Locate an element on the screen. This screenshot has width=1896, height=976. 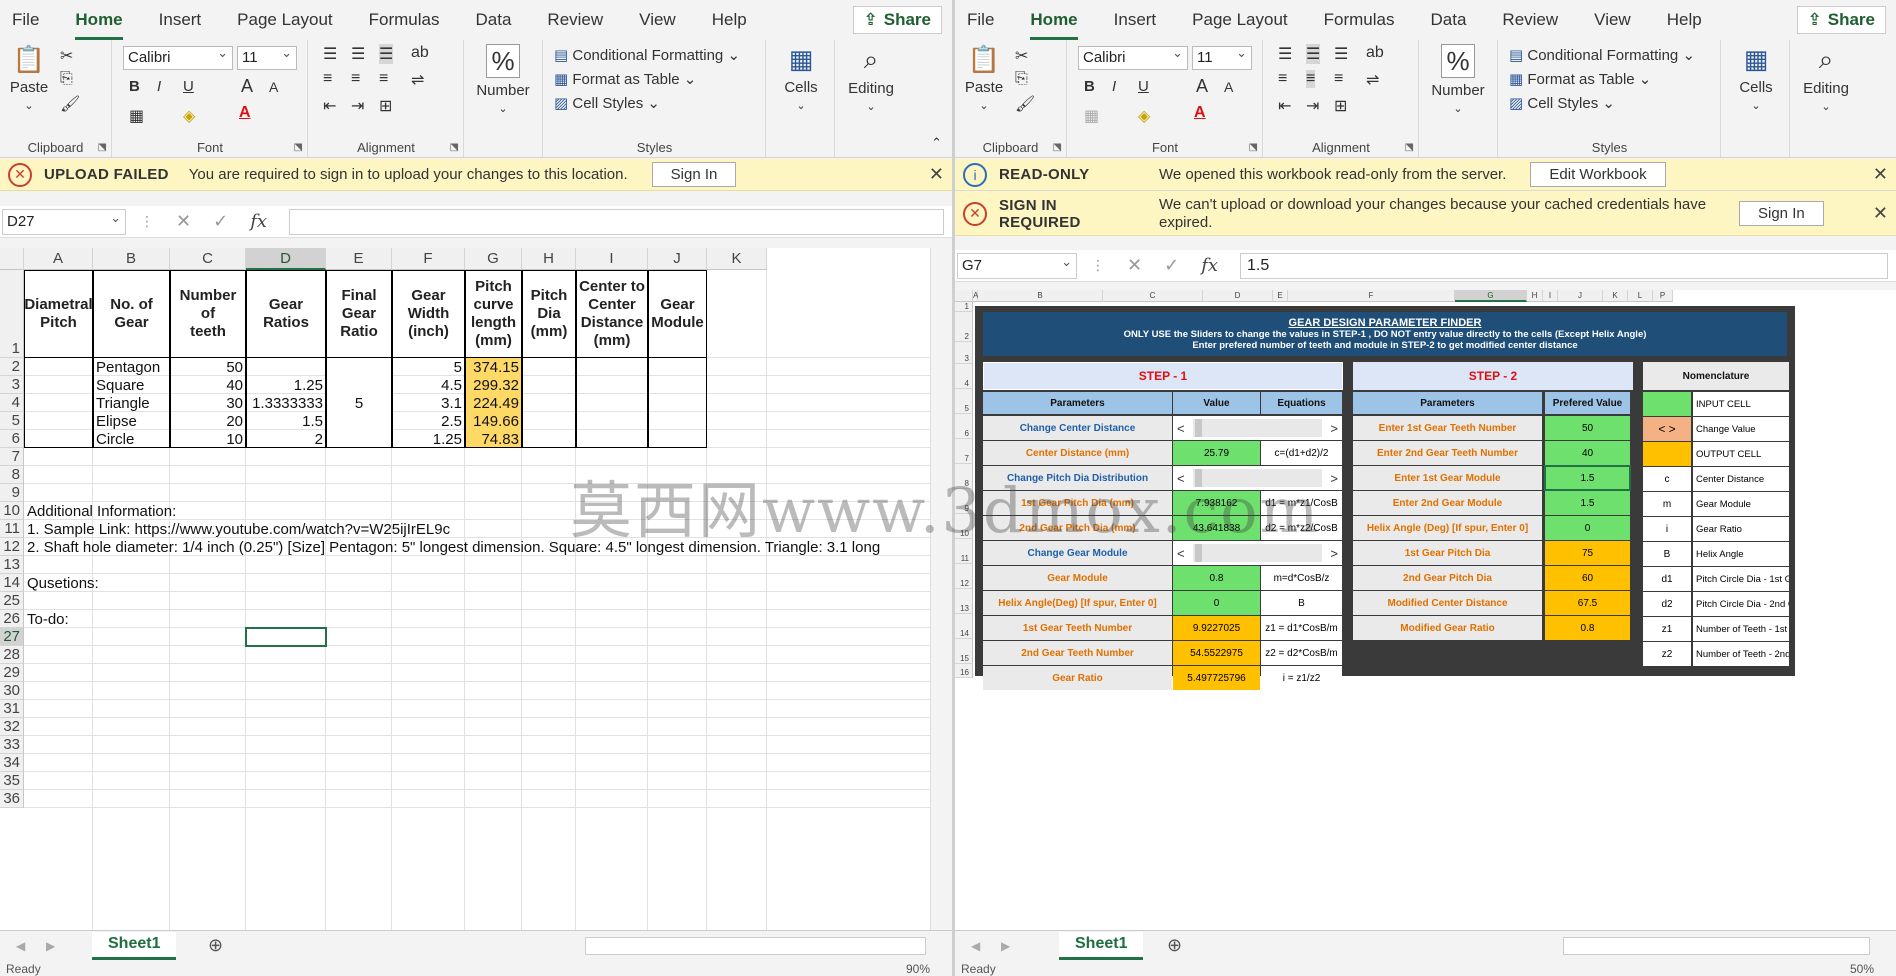
increase-indent-icon: ⇥ is located at coordinates (357, 106).